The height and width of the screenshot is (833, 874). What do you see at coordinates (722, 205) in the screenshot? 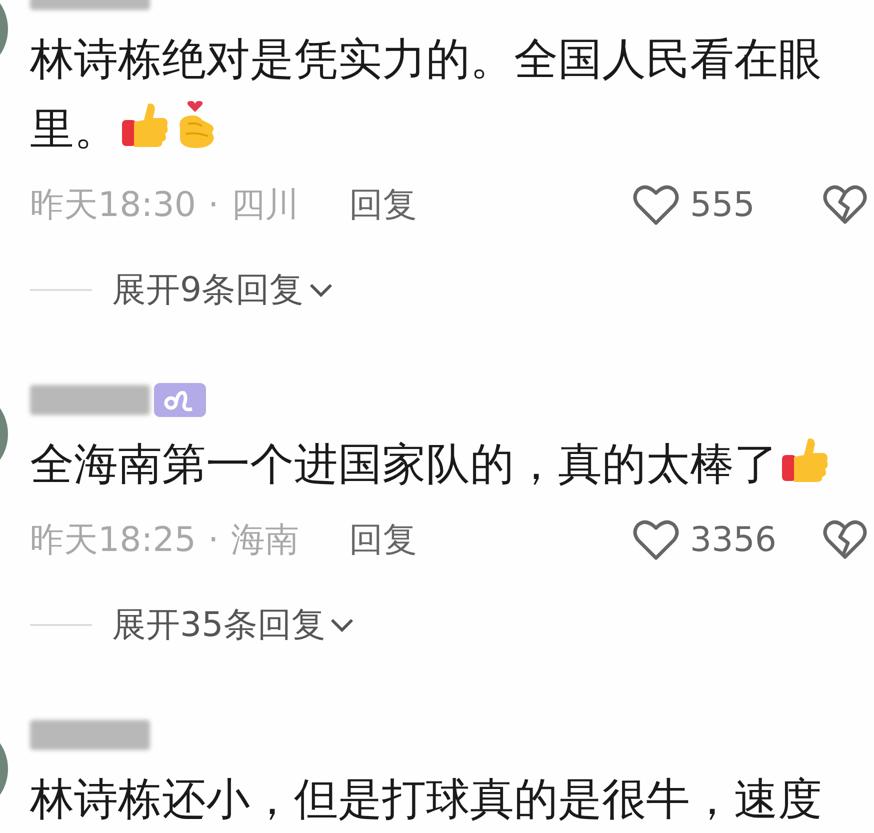
I see `like-count: 555` at bounding box center [722, 205].